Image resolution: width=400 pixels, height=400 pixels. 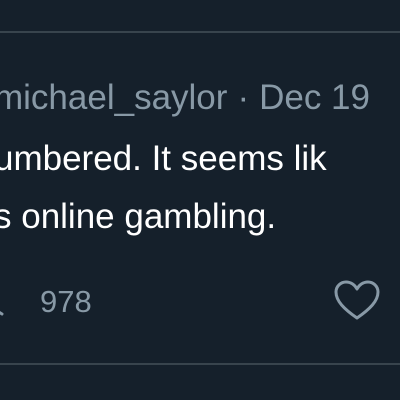 I want to click on heart-outline-icon, so click(x=357, y=301).